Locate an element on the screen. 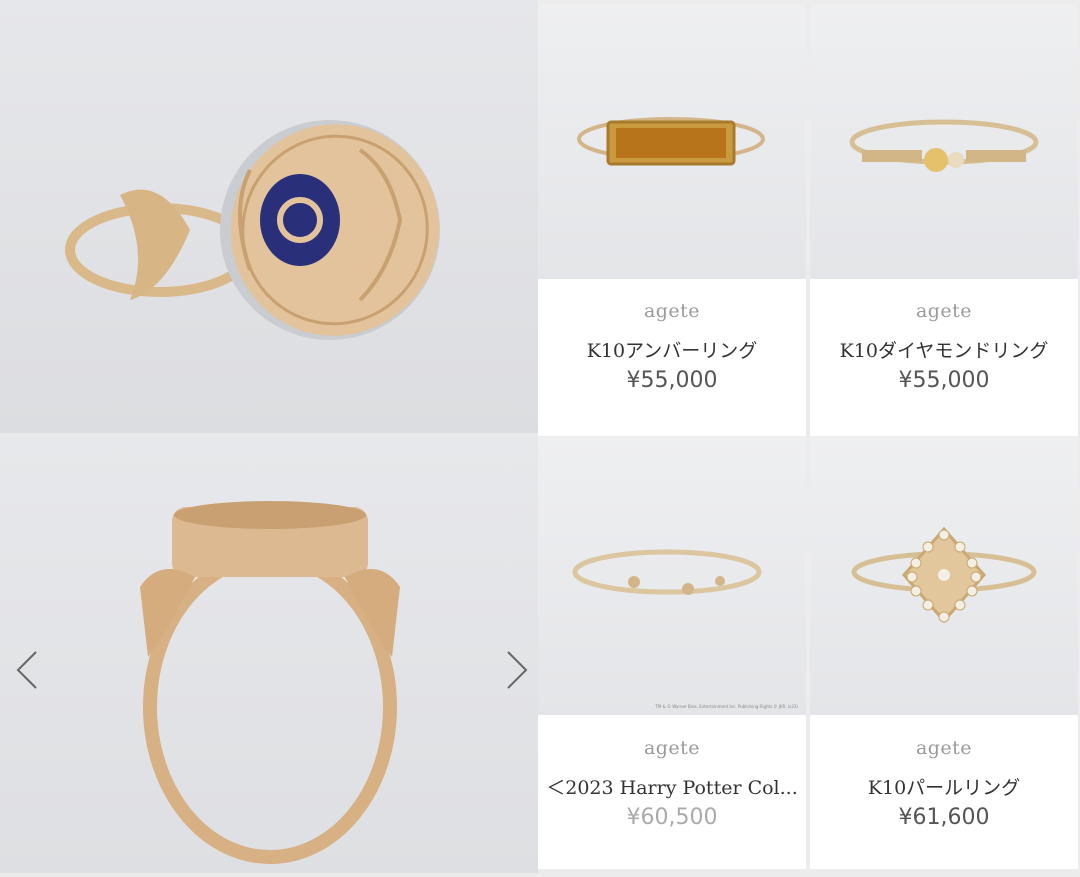 The height and width of the screenshot is (877, 1080). chevron-right-icon is located at coordinates (517, 670).